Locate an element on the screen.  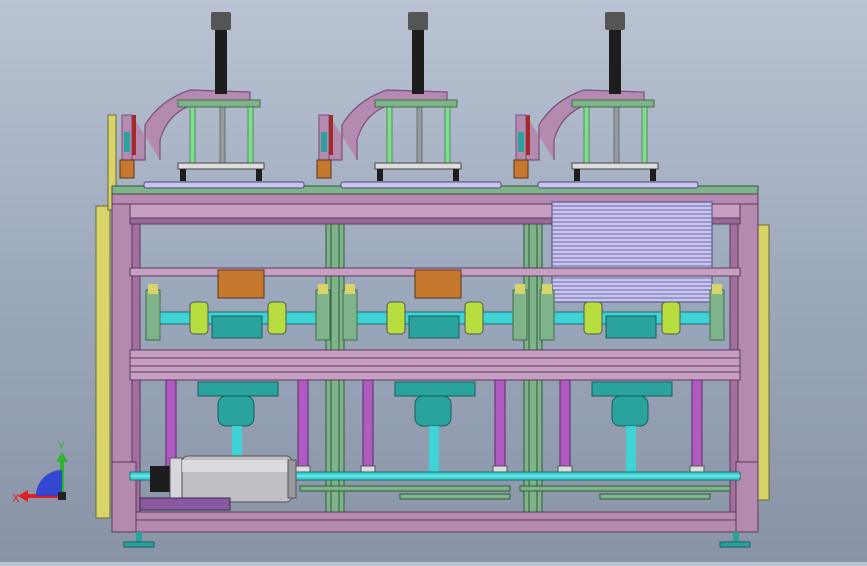
triad-icon: Y X is located at coordinates (40, 472).